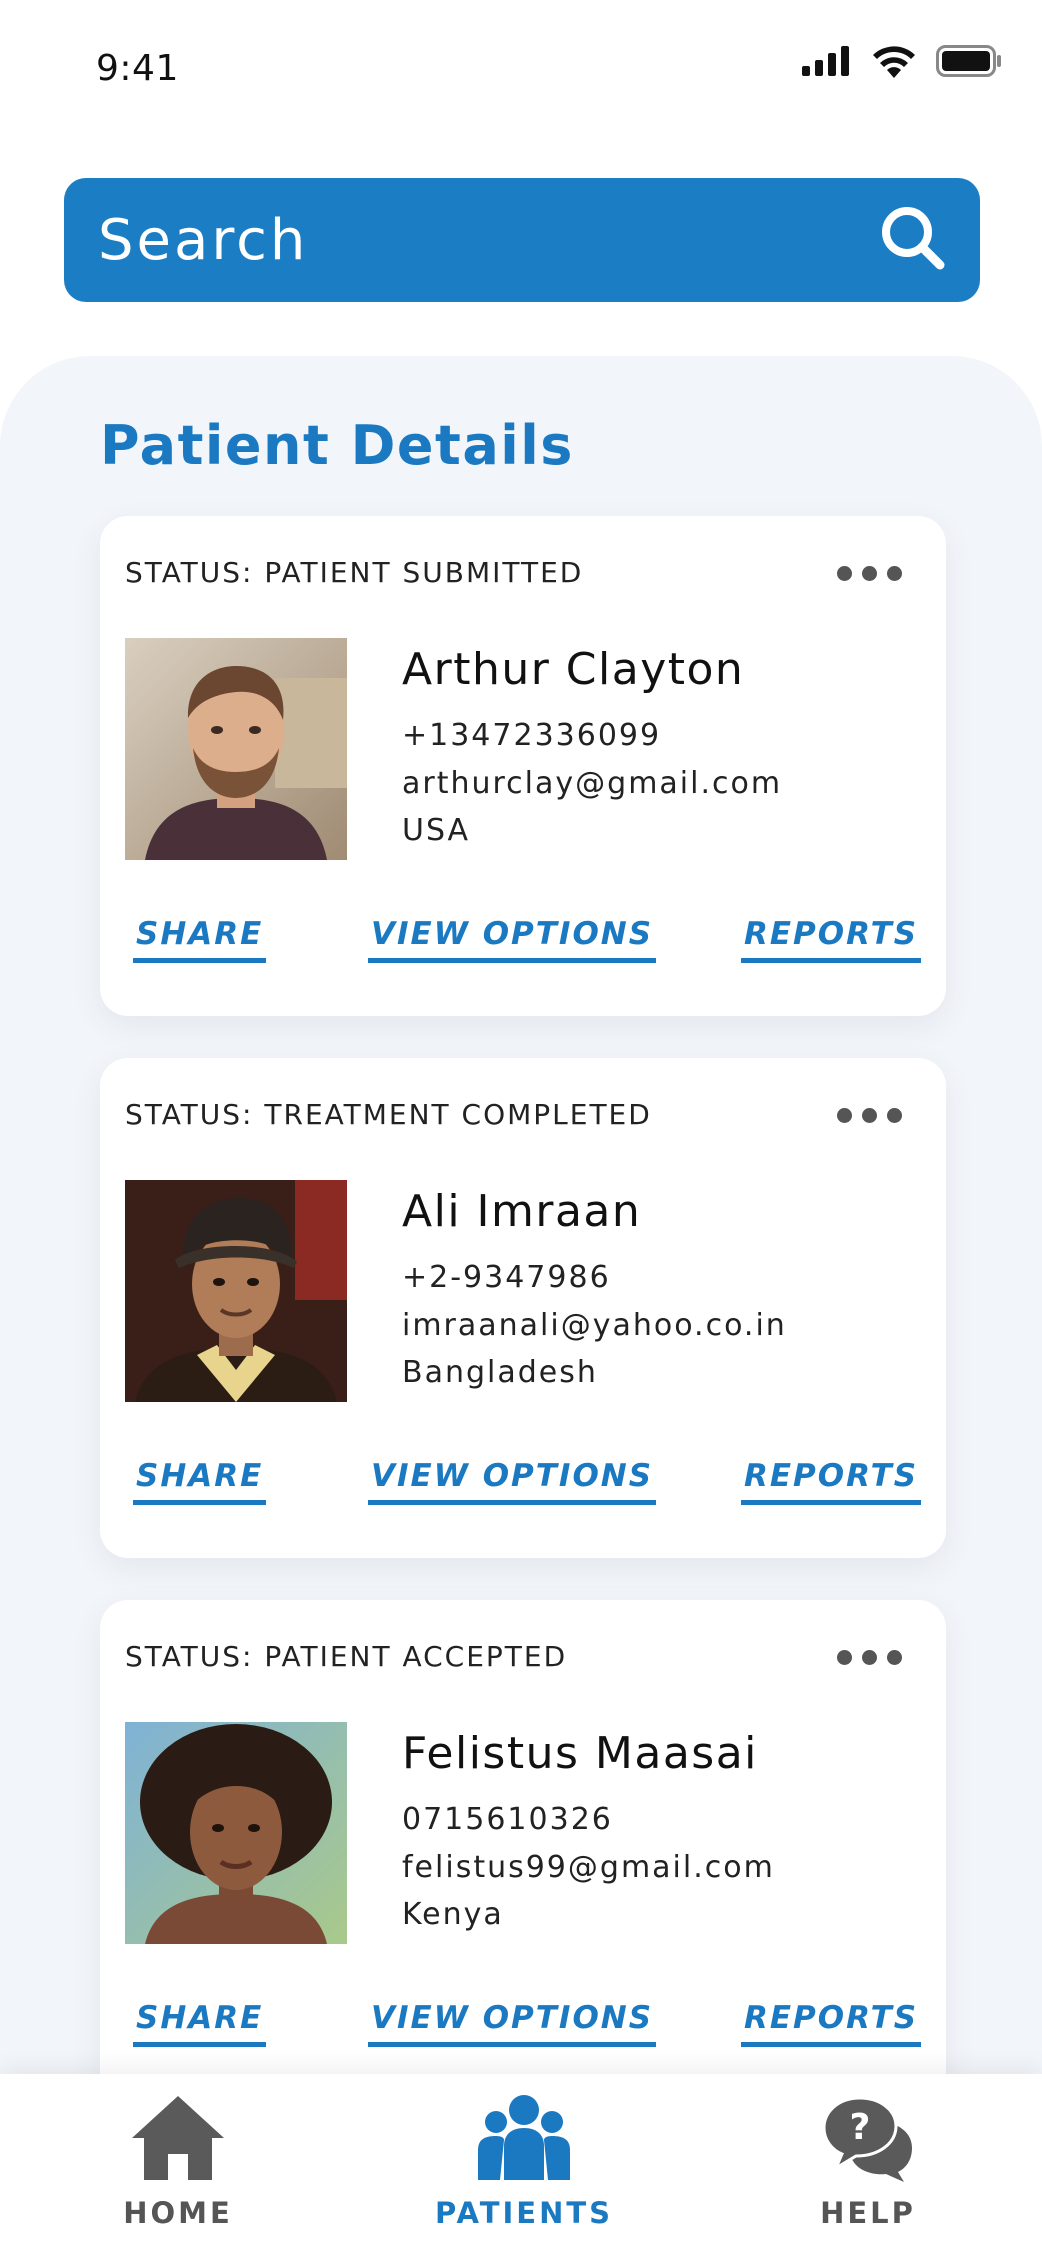  Describe the element at coordinates (868, 2213) in the screenshot. I see `nav-label-help: HELP` at that location.